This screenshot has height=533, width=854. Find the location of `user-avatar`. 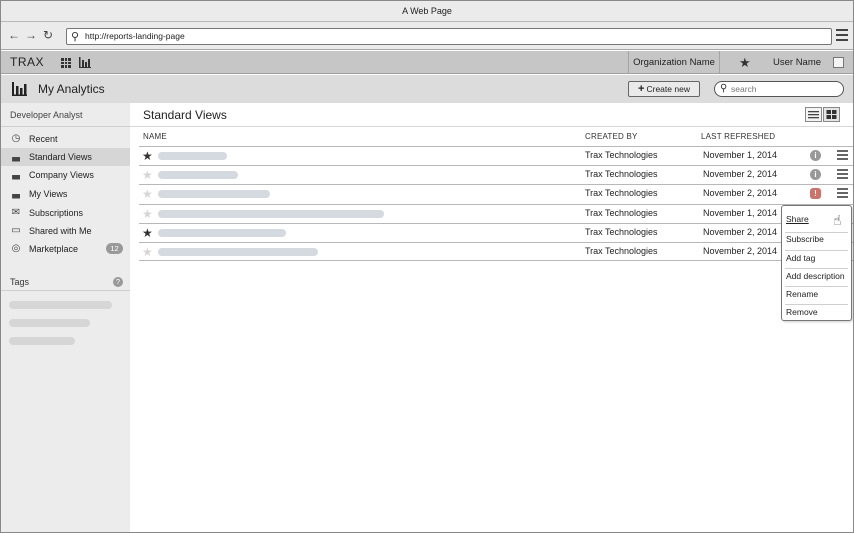

user-avatar is located at coordinates (838, 62).